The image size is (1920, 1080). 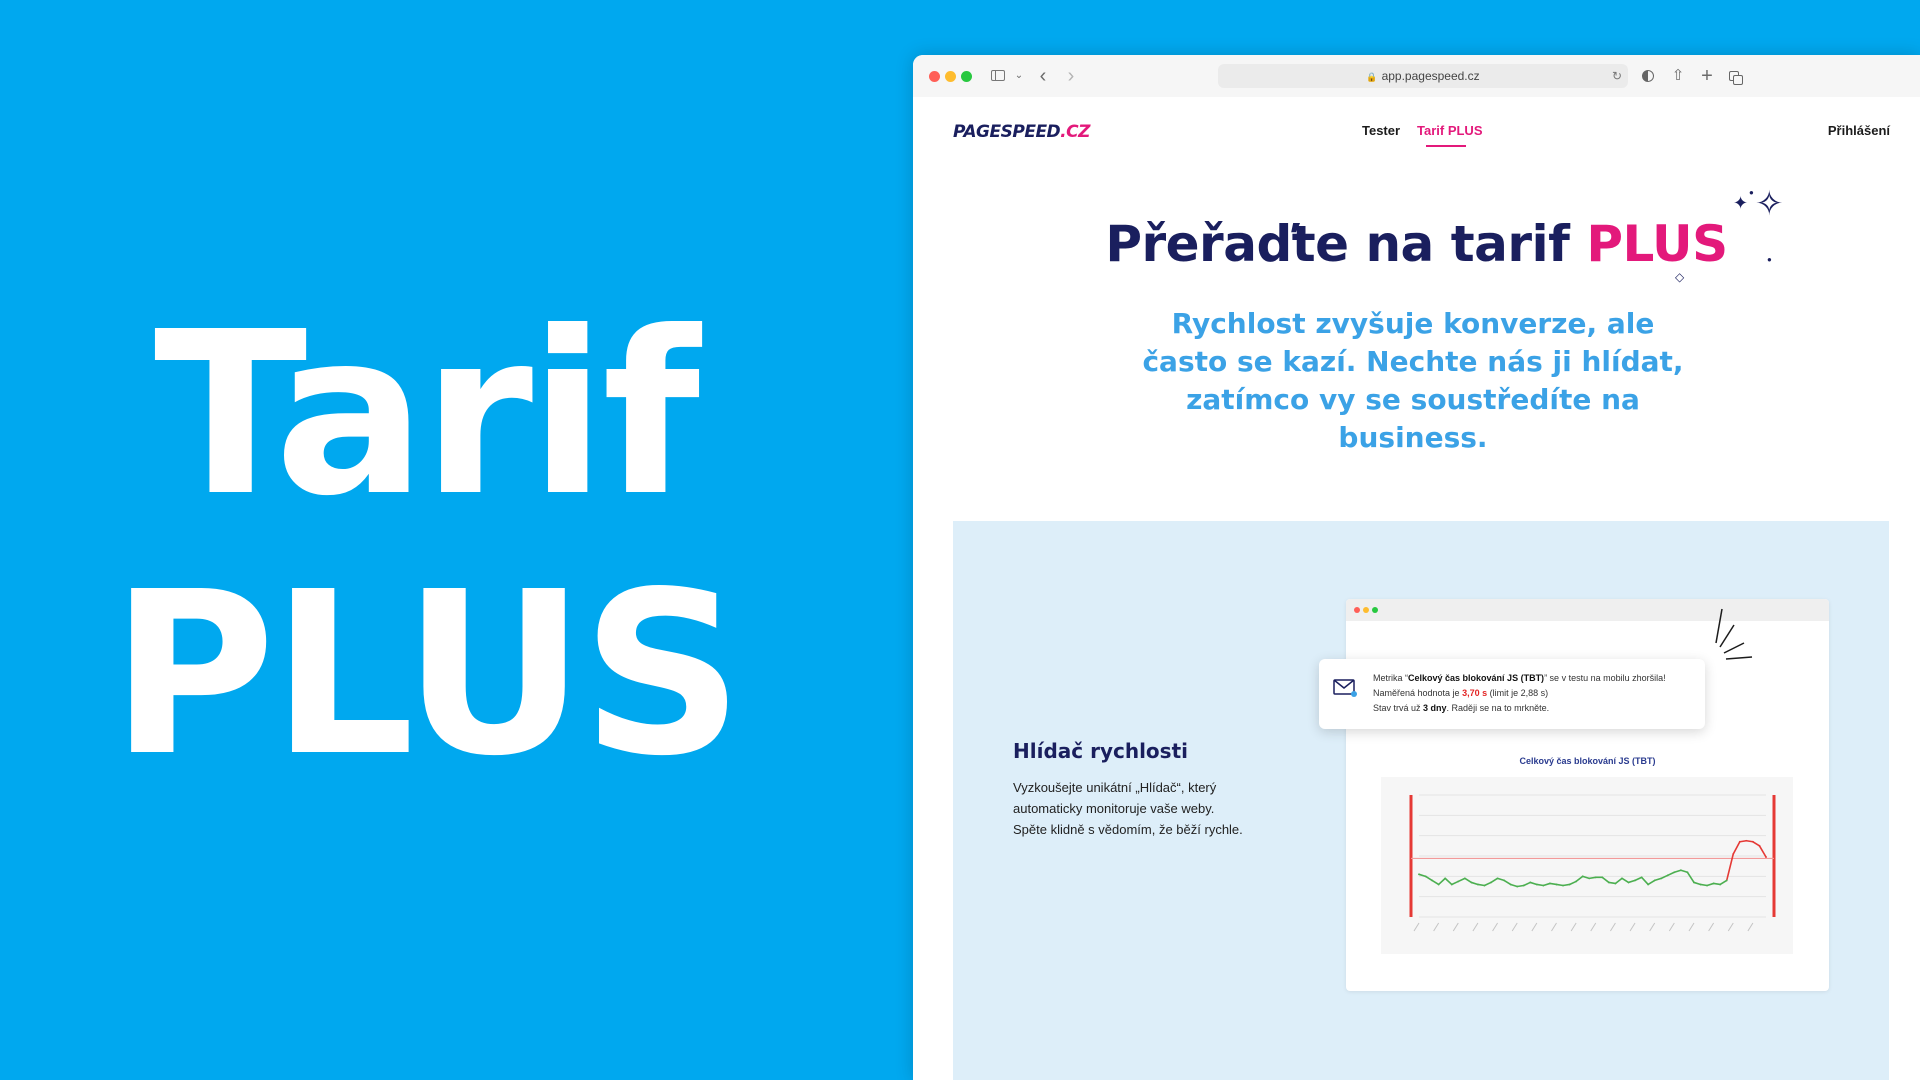 What do you see at coordinates (1071, 76) in the screenshot?
I see `forward-icon: ›` at bounding box center [1071, 76].